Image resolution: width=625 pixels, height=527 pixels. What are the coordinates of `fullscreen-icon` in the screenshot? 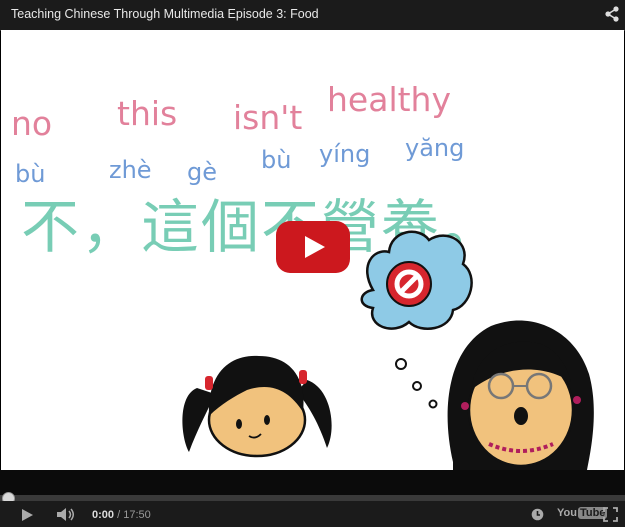 It's located at (610, 514).